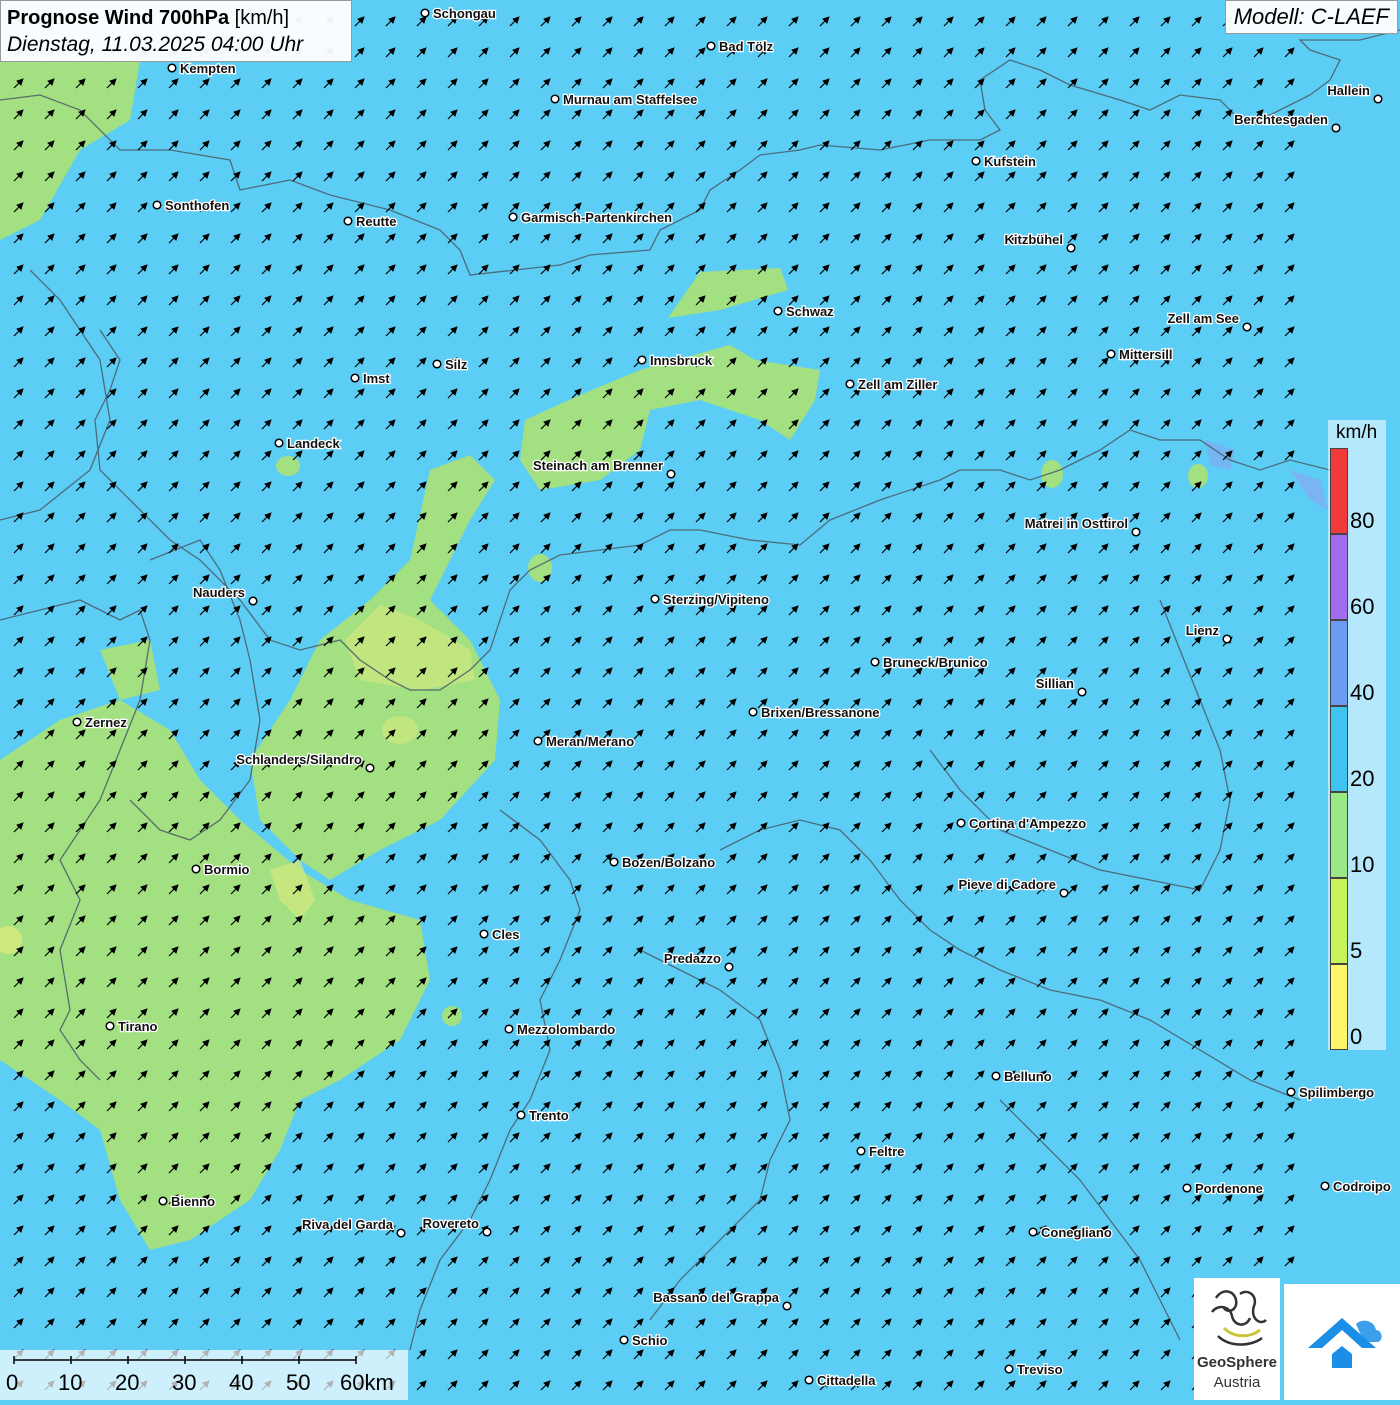 The height and width of the screenshot is (1405, 1400). Describe the element at coordinates (716, 599) in the screenshot. I see `city-label: Sterzing/Vipiteno` at that location.